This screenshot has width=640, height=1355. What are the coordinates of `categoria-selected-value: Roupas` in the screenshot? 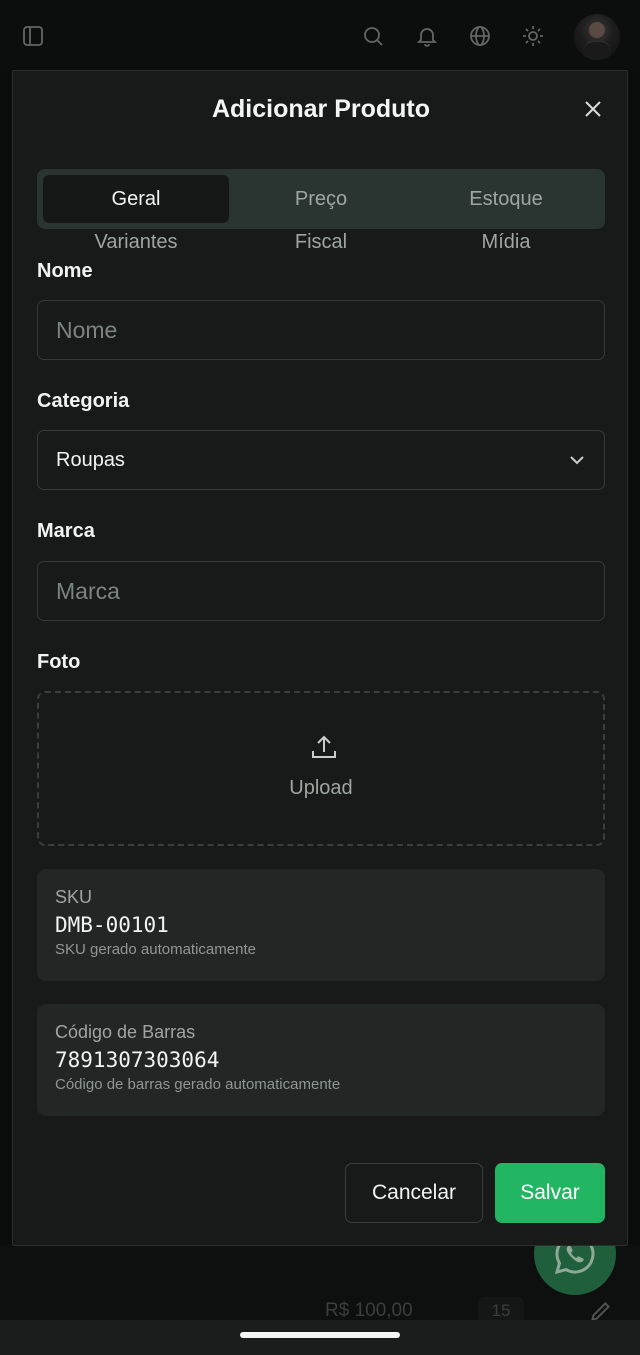 It's located at (90, 459).